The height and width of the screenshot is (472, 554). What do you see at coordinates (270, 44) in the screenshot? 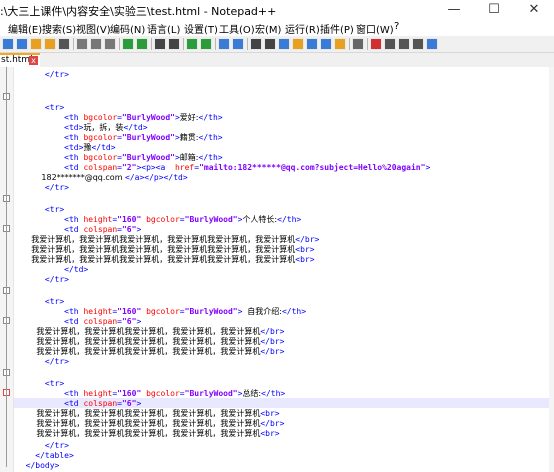
I see `show-all-icon` at bounding box center [270, 44].